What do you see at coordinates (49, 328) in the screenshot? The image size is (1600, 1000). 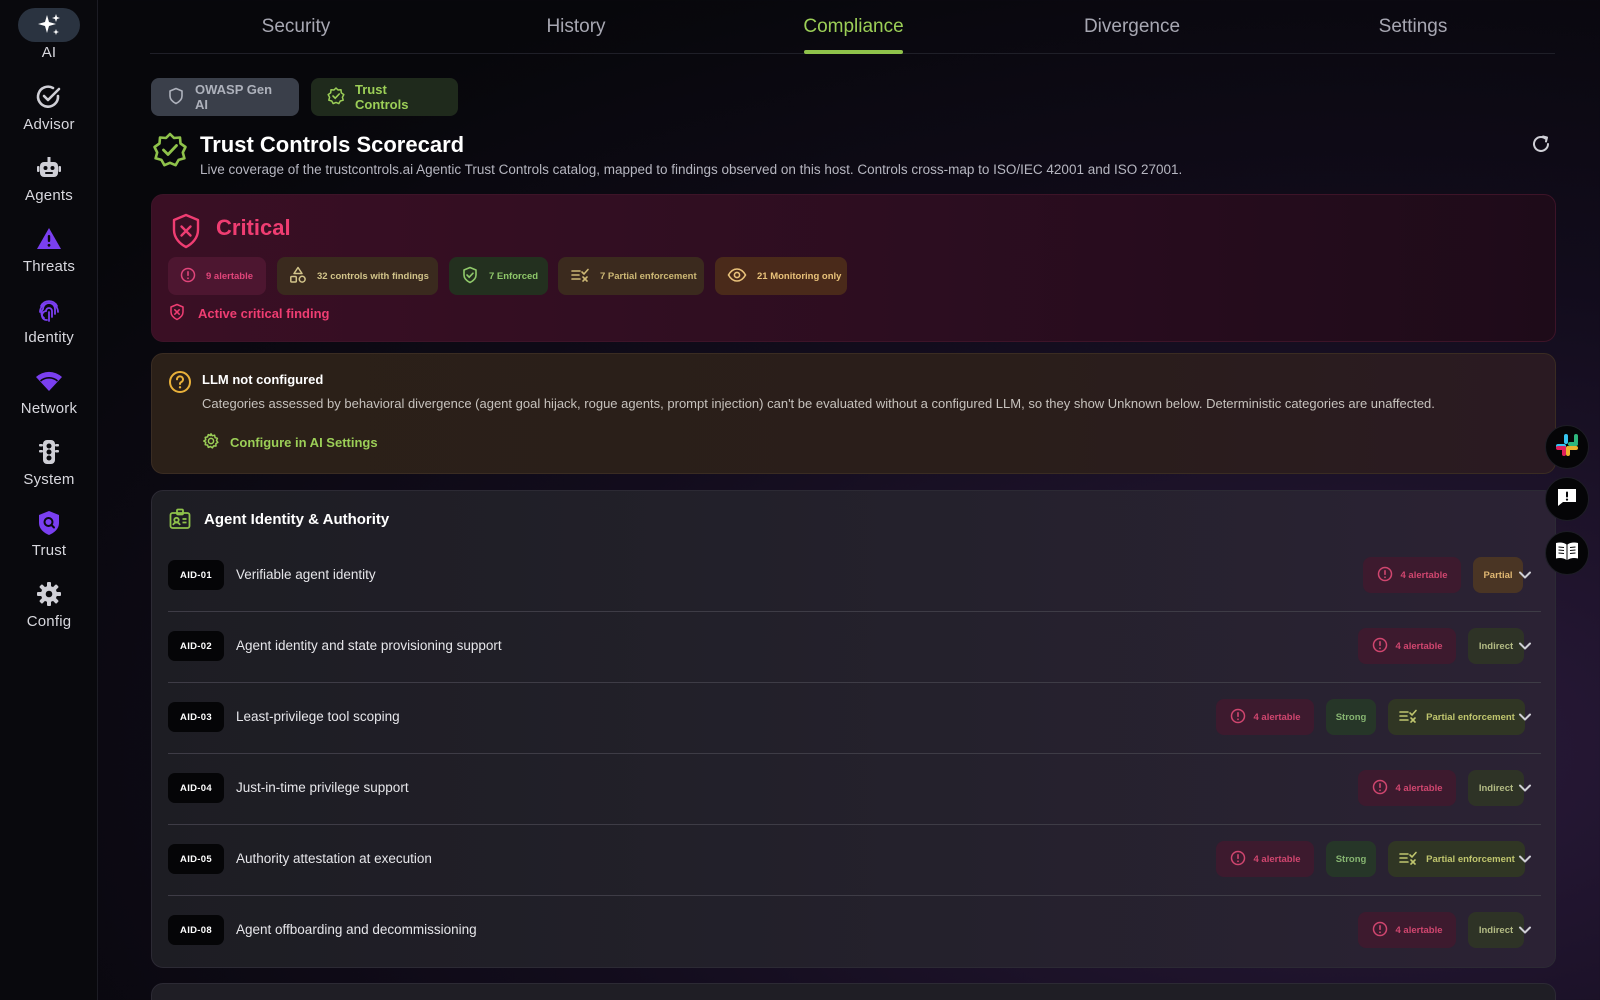 I see `sidebar-item-identity: Identity` at bounding box center [49, 328].